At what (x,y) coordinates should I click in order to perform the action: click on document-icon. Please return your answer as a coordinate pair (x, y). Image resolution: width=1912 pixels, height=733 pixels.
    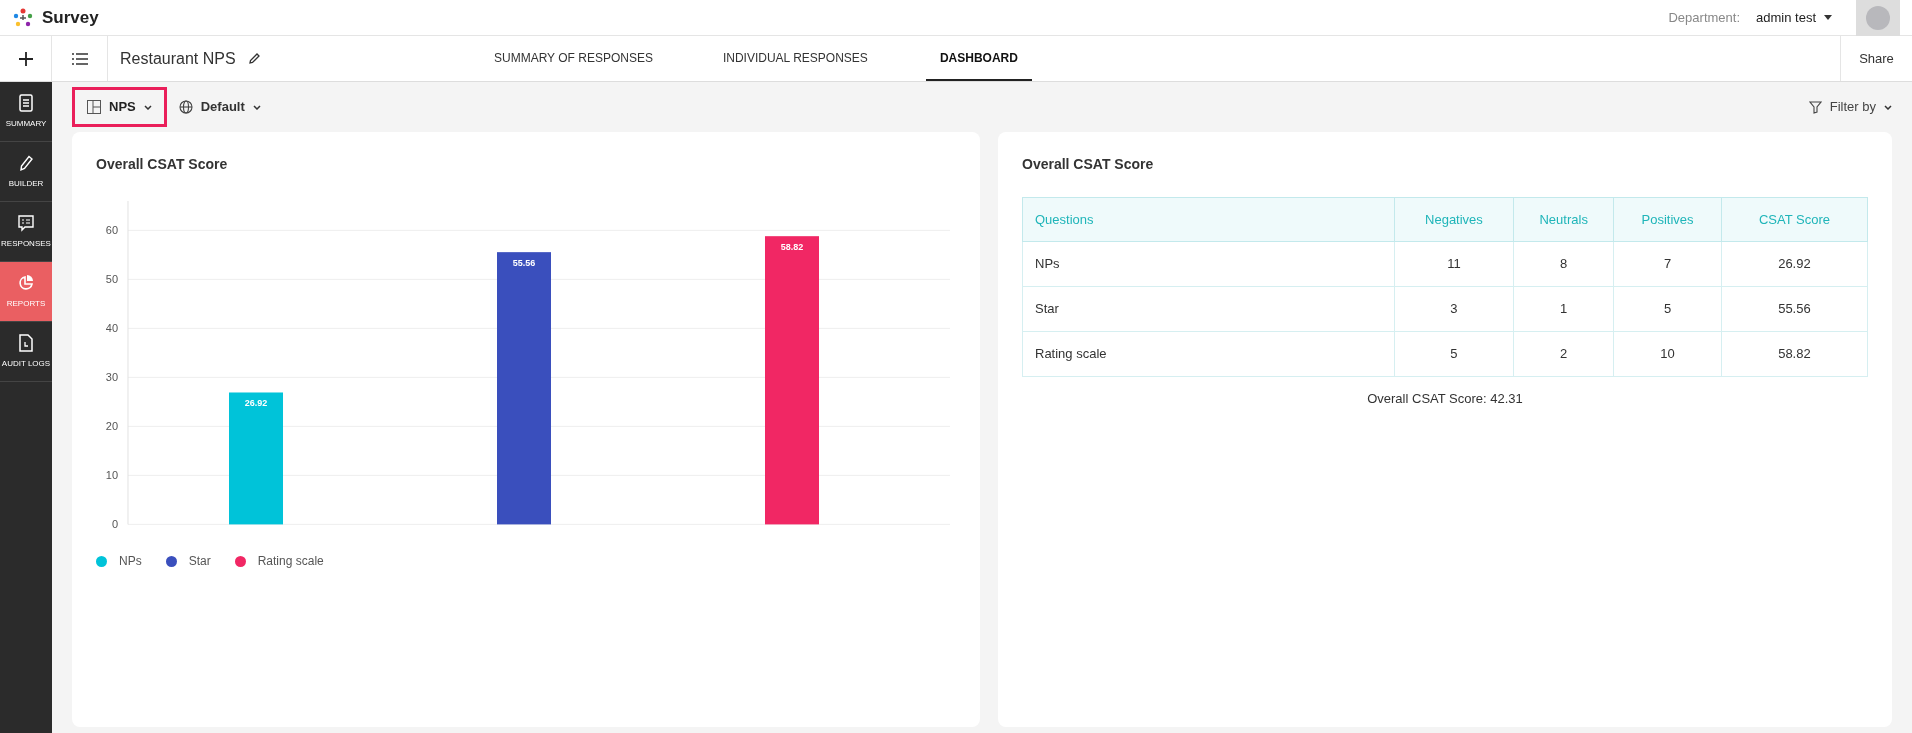
    Looking at the image, I should click on (26, 102).